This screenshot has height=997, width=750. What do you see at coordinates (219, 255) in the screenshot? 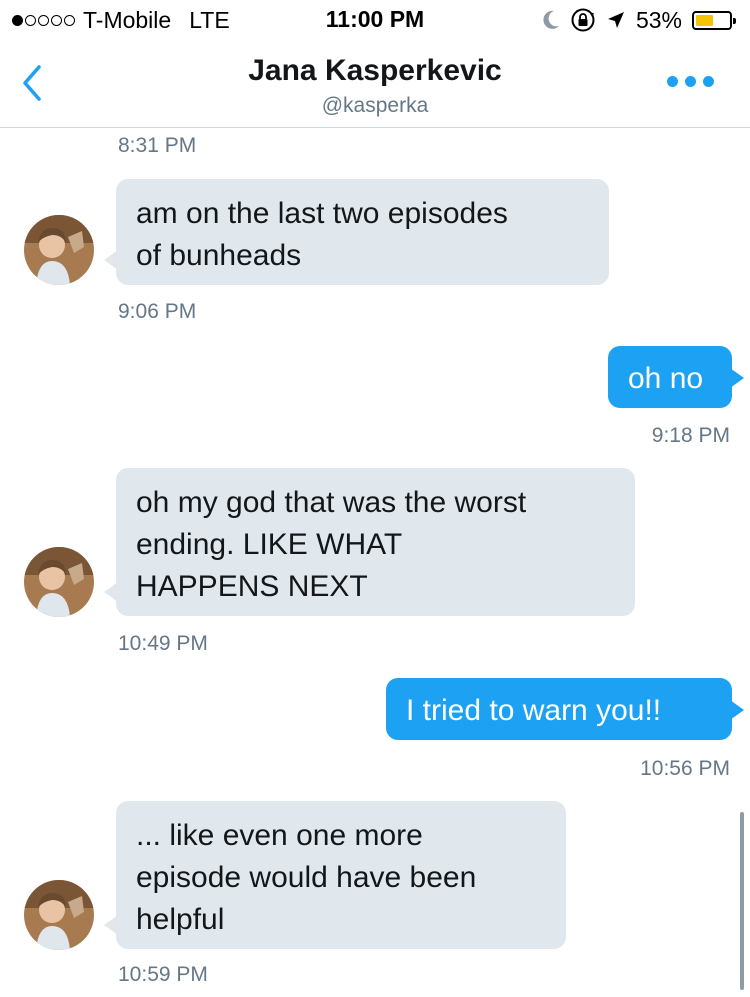
I see `message-line: of bunheads` at bounding box center [219, 255].